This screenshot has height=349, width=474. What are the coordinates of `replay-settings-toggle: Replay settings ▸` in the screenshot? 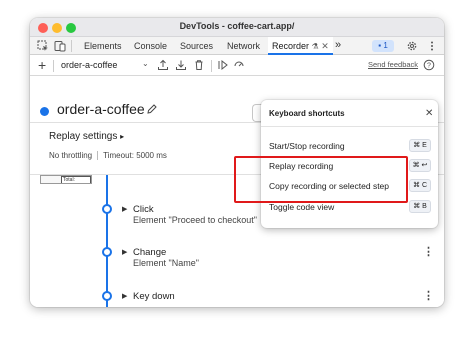 It's located at (86, 136).